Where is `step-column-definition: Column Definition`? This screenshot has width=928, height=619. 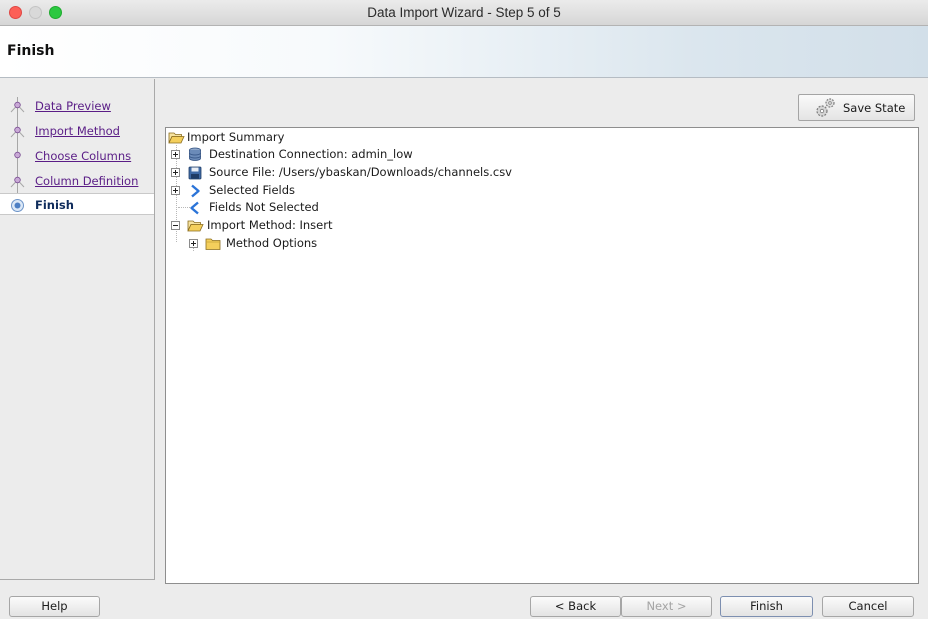 step-column-definition: Column Definition is located at coordinates (77, 181).